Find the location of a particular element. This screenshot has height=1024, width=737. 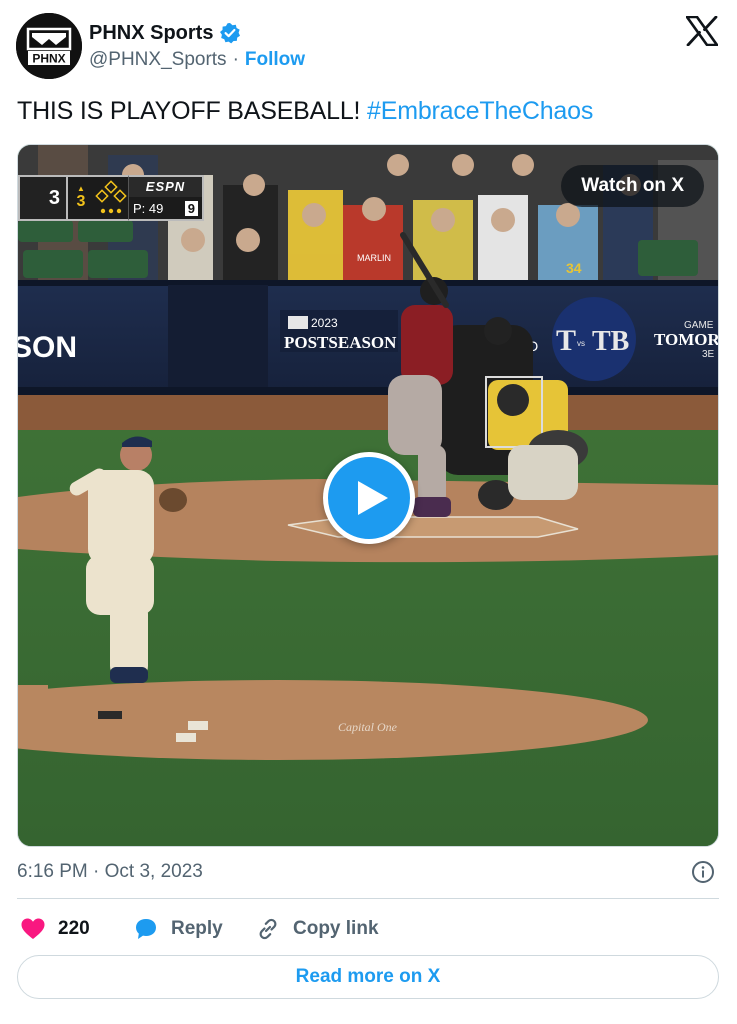

reply-button: Reply is located at coordinates (178, 929).